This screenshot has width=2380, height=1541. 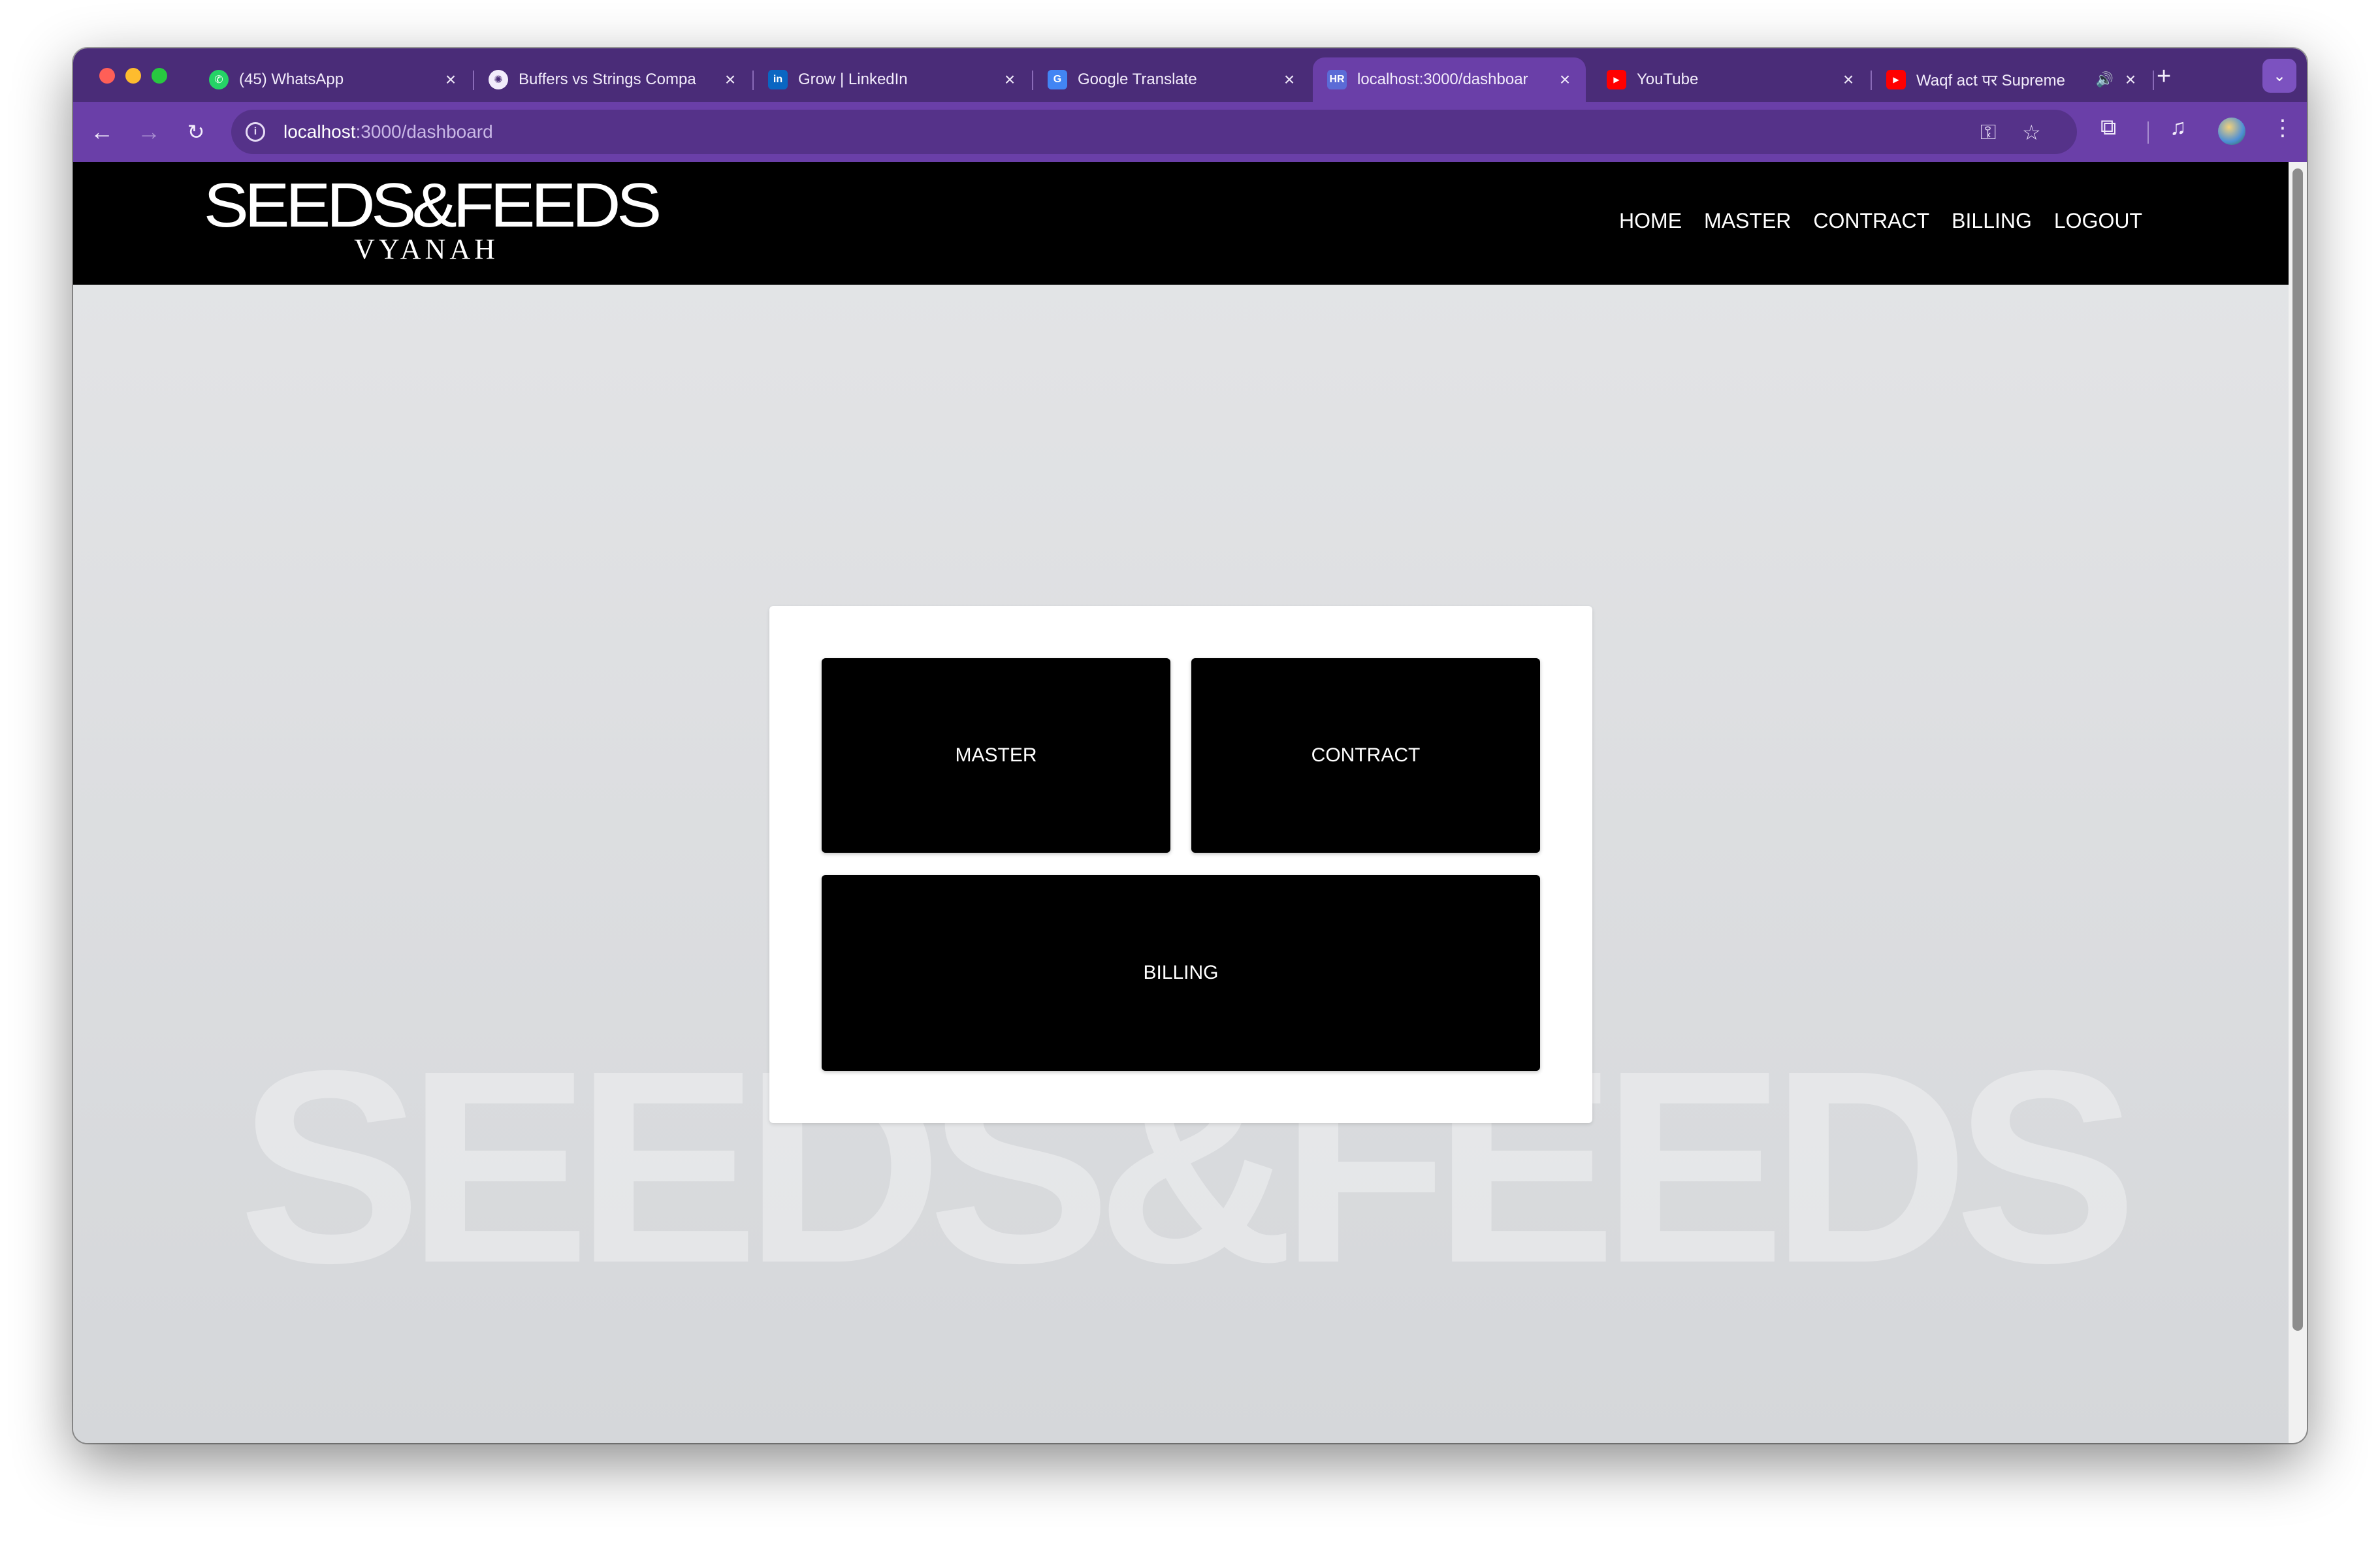 I want to click on billing-tile: BILLING, so click(x=1181, y=973).